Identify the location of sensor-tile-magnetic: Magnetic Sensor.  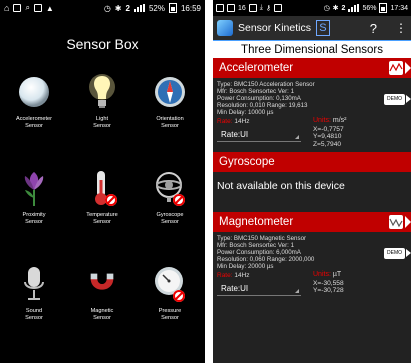
(102, 312).